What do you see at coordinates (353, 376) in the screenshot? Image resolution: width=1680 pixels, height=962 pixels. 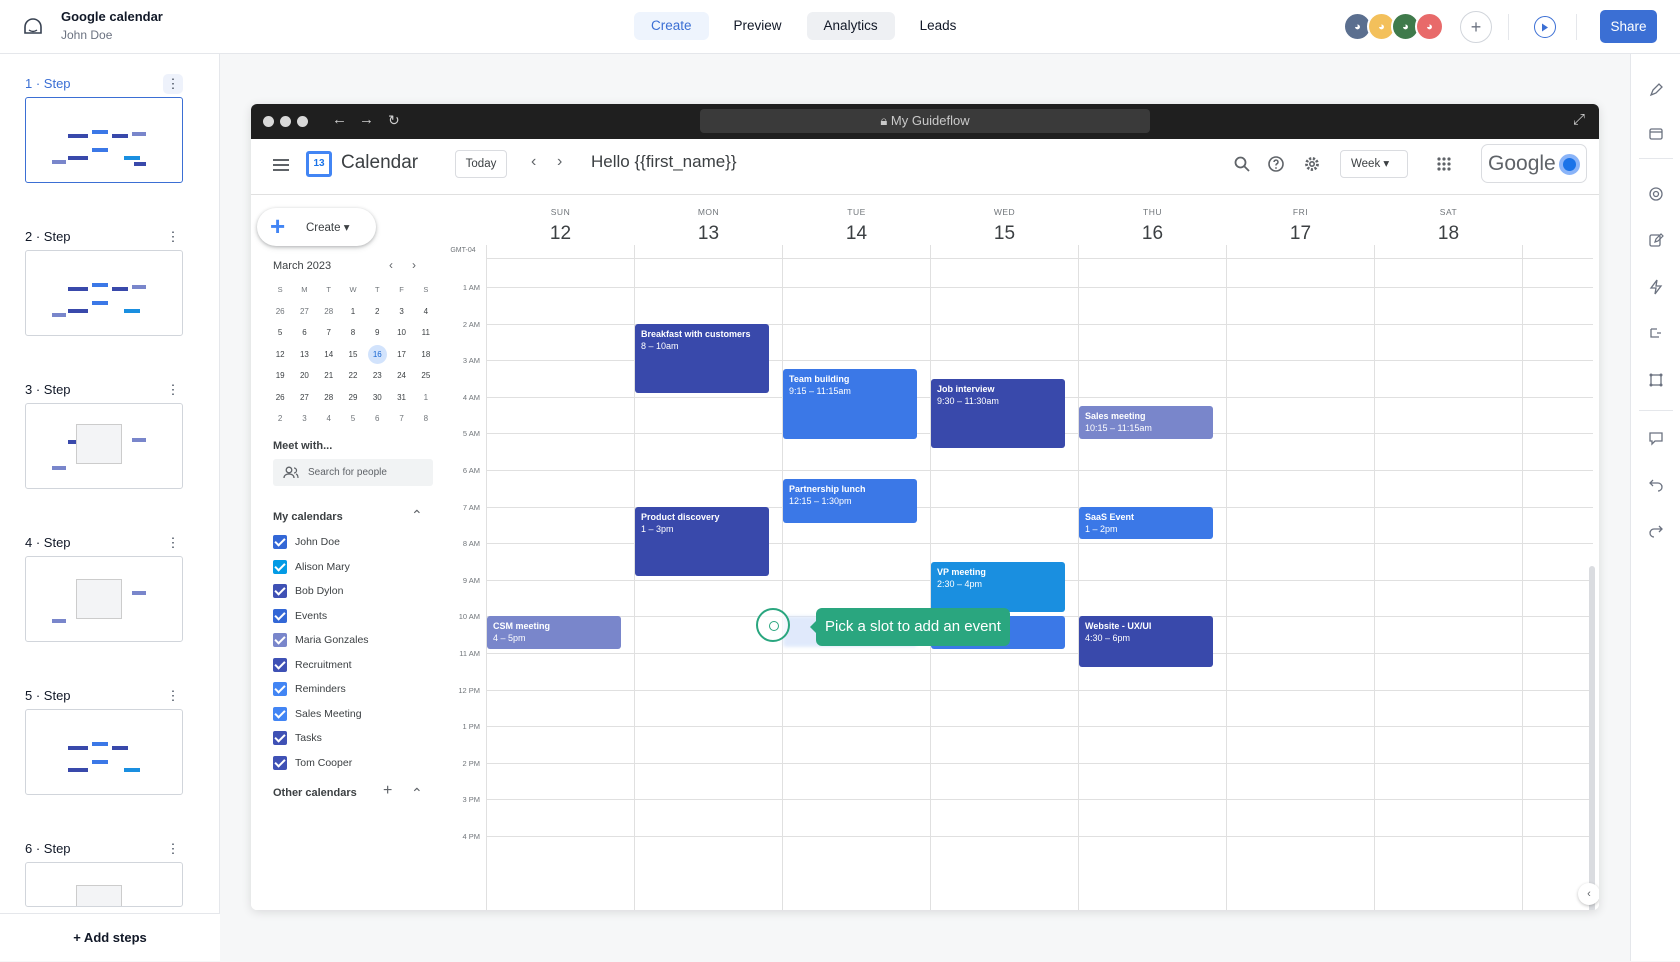 I see `mini-day: 22` at bounding box center [353, 376].